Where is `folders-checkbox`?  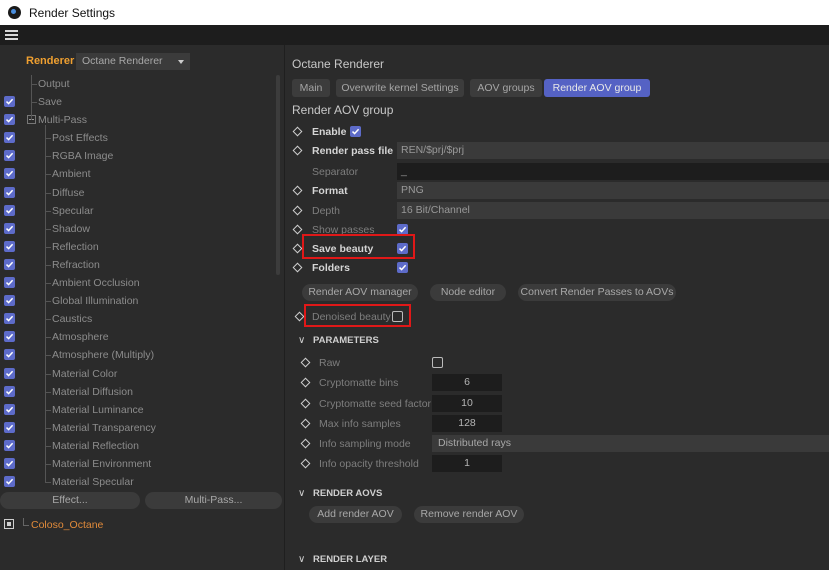 folders-checkbox is located at coordinates (402, 267).